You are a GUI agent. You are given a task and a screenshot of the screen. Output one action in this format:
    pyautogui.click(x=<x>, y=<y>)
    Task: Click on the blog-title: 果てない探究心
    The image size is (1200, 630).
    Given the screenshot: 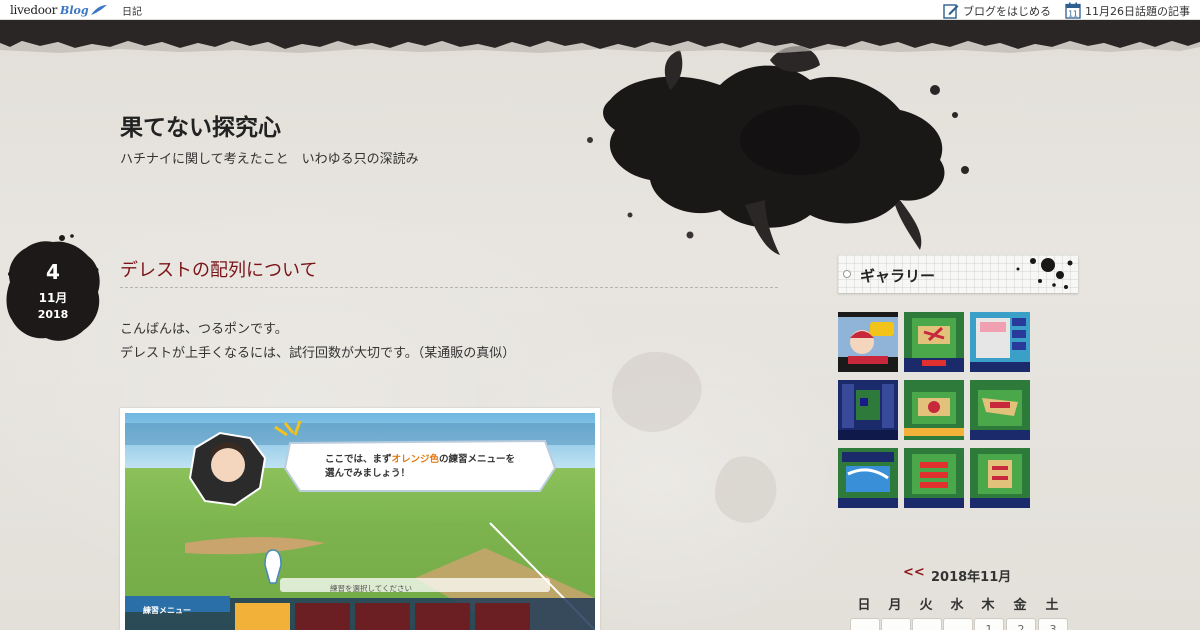 What is the action you would take?
    pyautogui.click(x=200, y=125)
    